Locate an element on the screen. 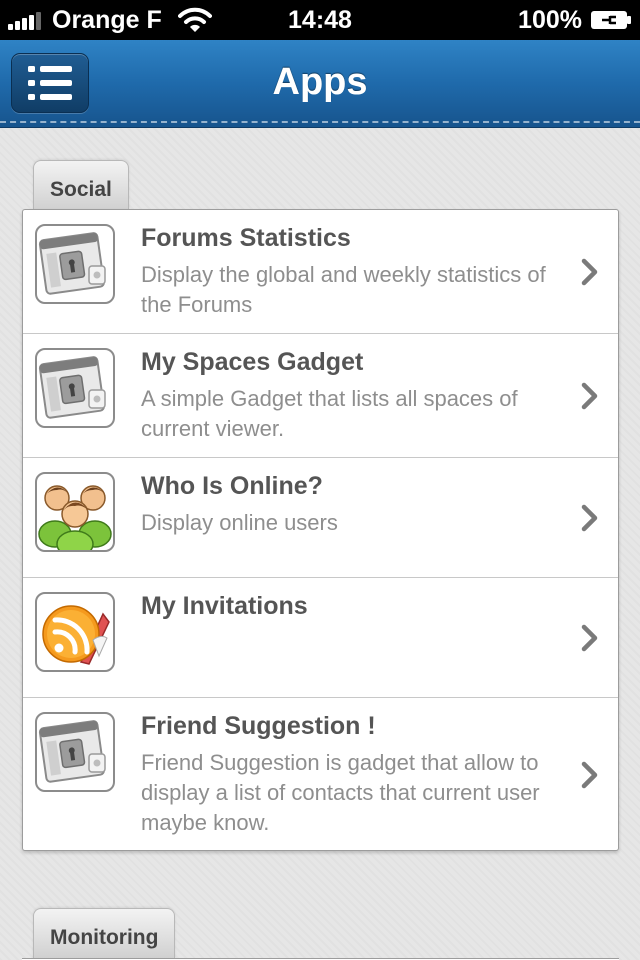  section-tab-social: Social is located at coordinates (81, 186).